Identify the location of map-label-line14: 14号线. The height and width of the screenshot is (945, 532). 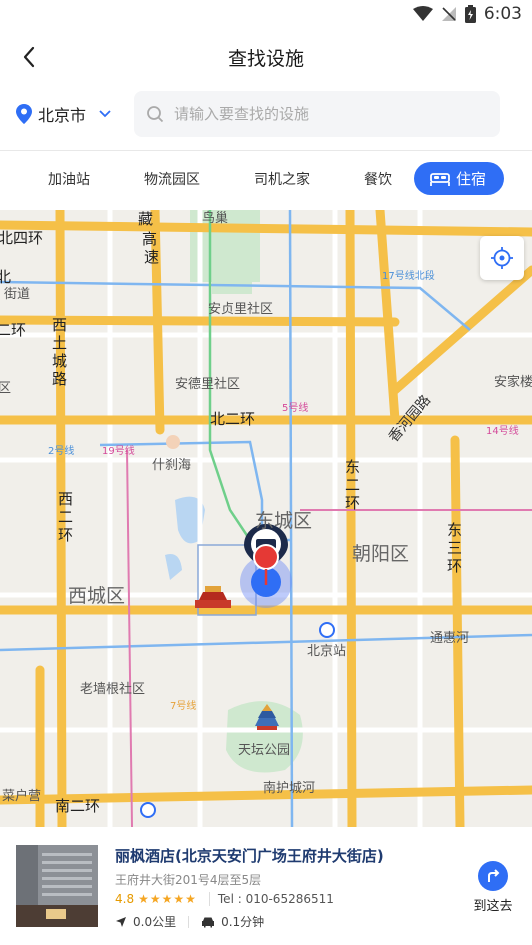
(502, 430).